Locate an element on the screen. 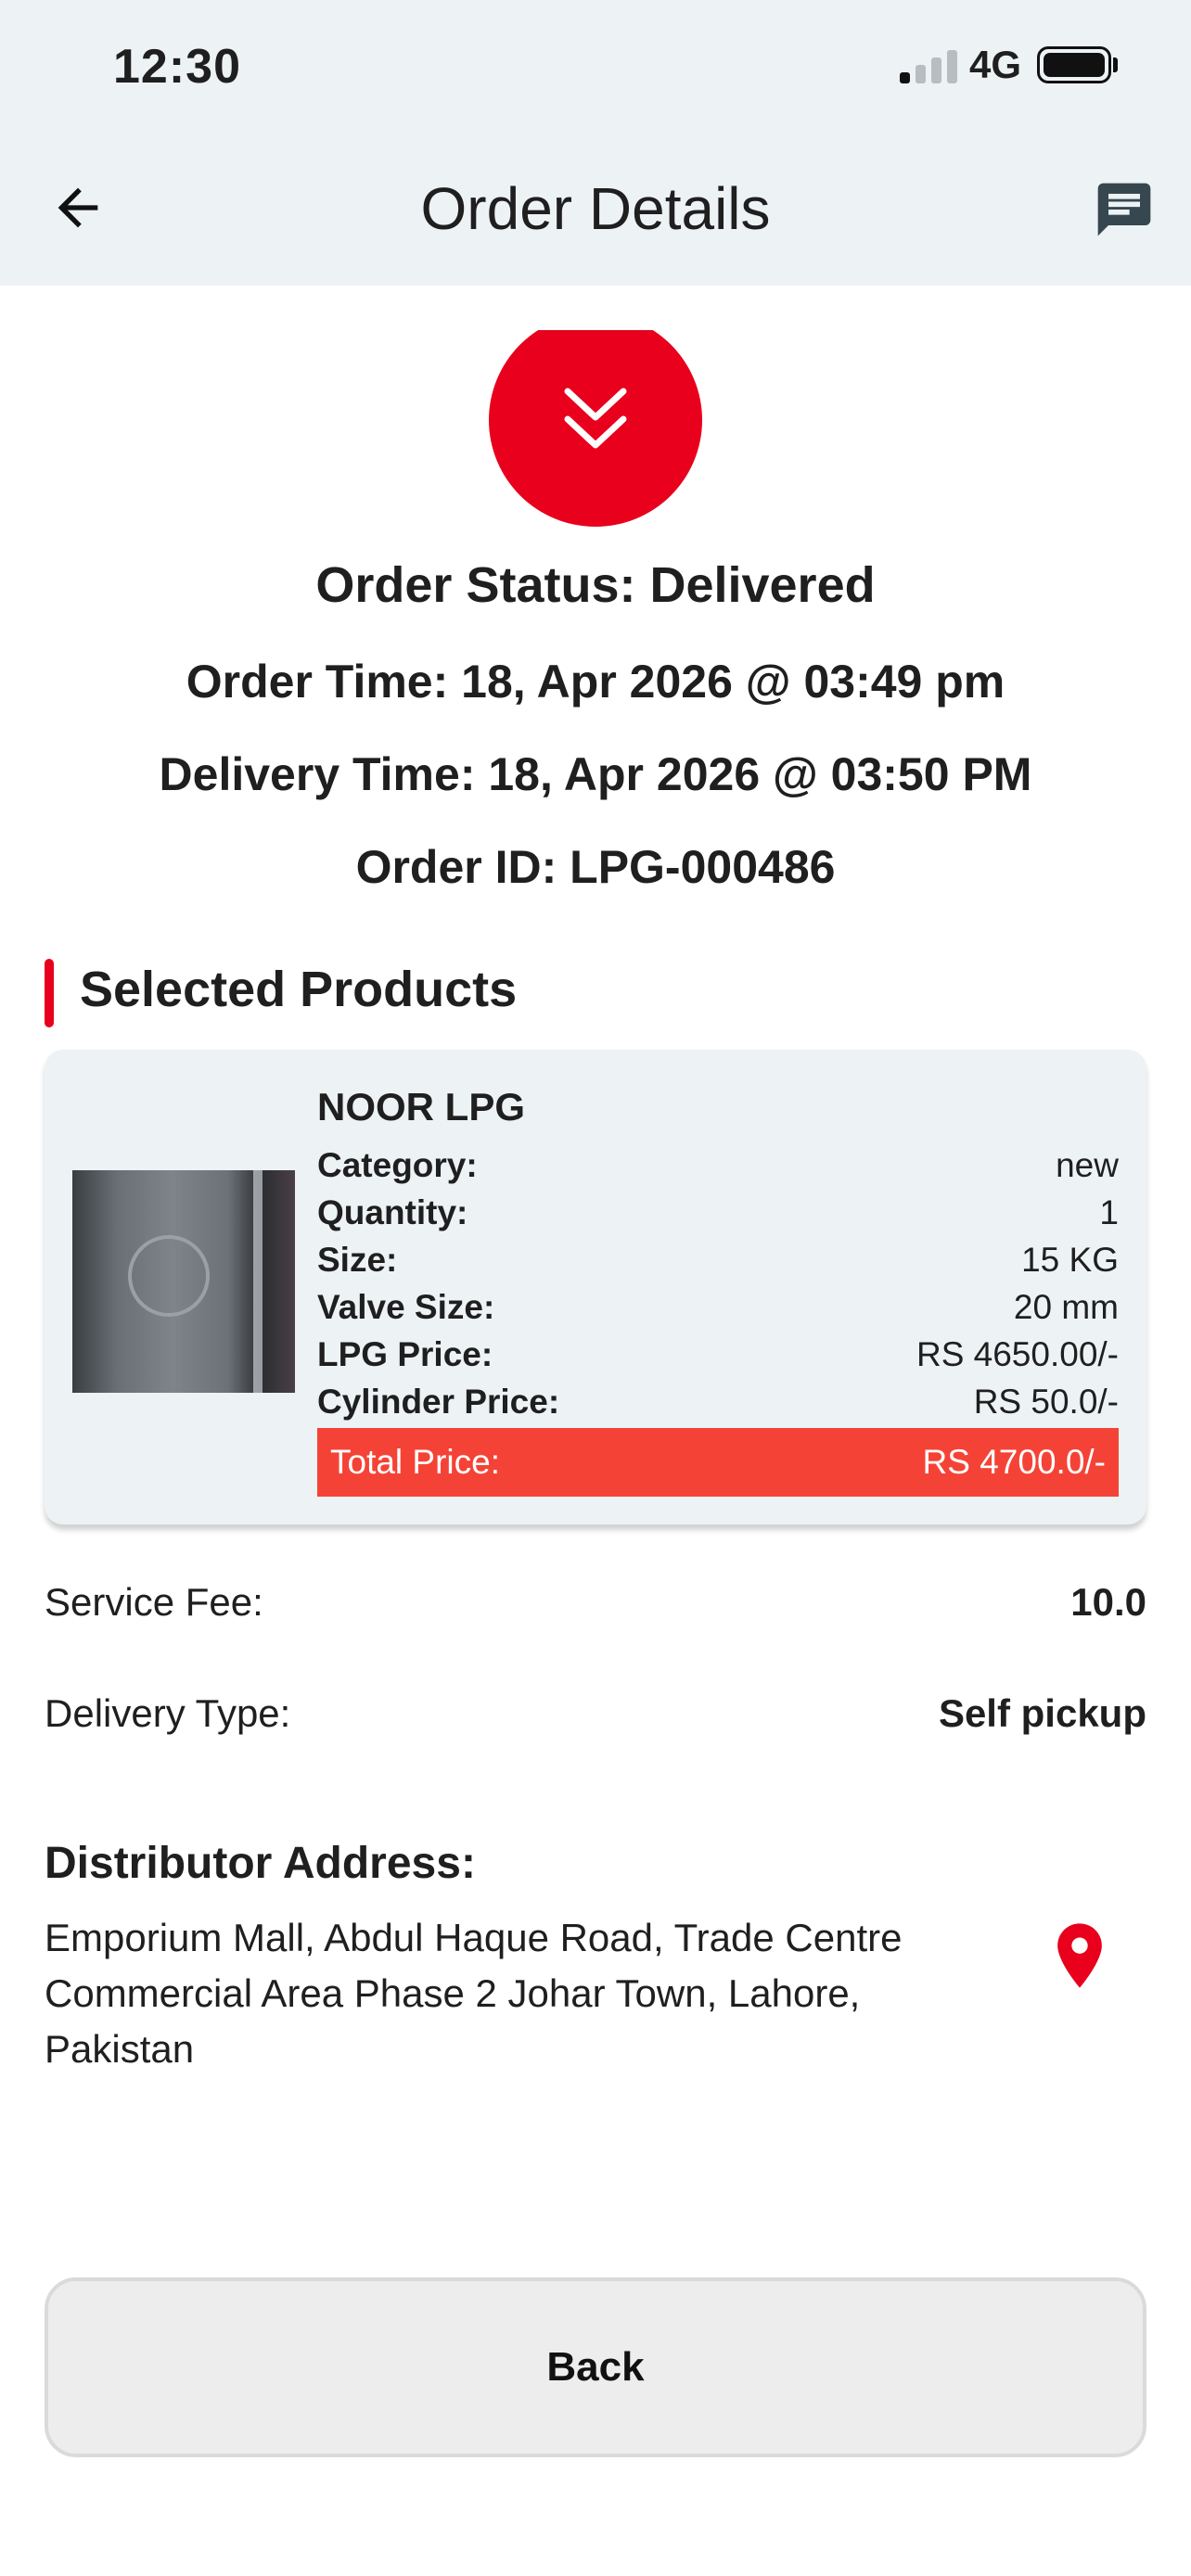 This screenshot has height=2576, width=1191. delivery-type-row: Delivery Type: Self pickup is located at coordinates (595, 1713).